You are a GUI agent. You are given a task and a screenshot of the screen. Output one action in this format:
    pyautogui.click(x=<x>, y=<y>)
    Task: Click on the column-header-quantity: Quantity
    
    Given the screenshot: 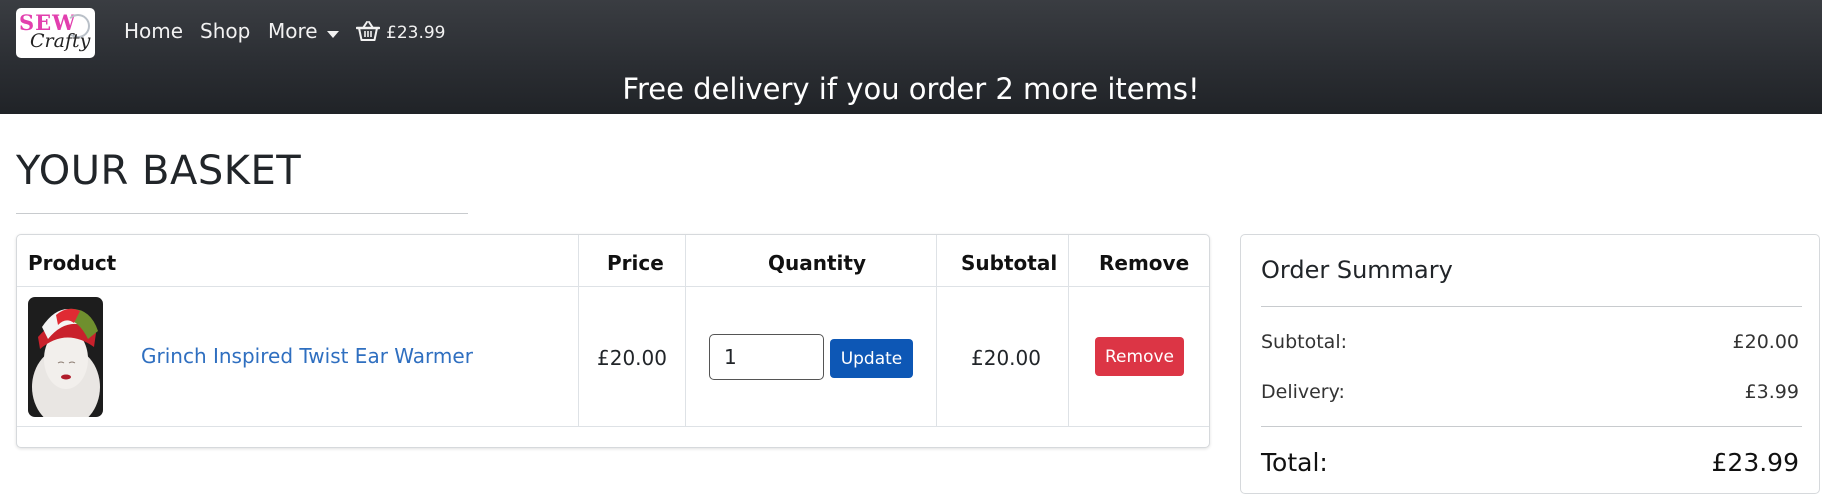 What is the action you would take?
    pyautogui.click(x=817, y=263)
    